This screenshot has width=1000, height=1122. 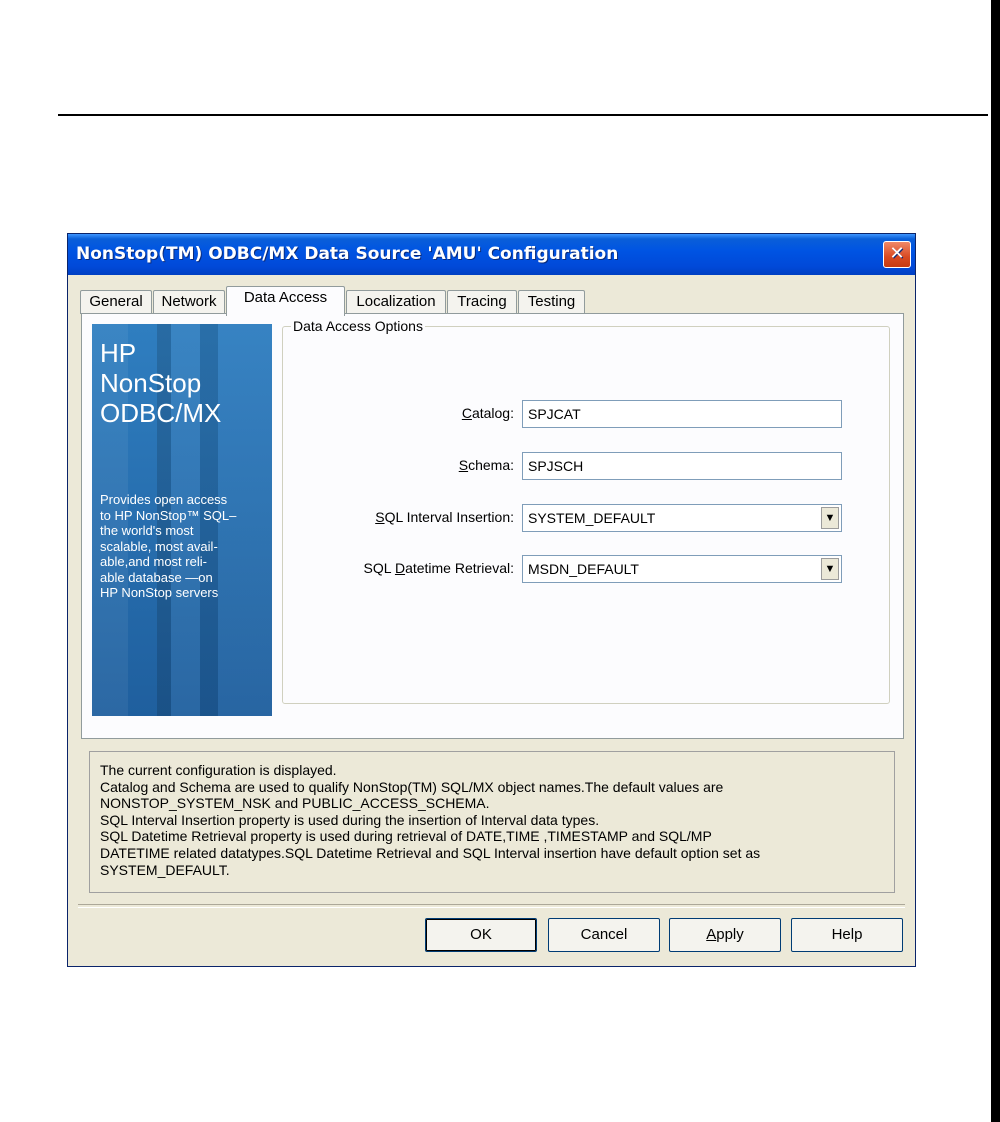 What do you see at coordinates (487, 413) in the screenshot?
I see `catalog-label: Catalog:` at bounding box center [487, 413].